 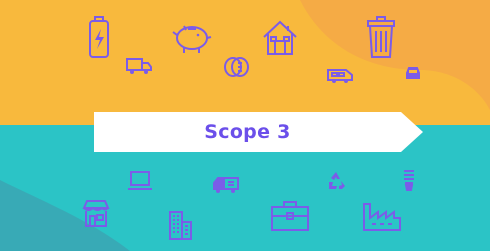 I want to click on banner-title: Scope 3, so click(x=247, y=132).